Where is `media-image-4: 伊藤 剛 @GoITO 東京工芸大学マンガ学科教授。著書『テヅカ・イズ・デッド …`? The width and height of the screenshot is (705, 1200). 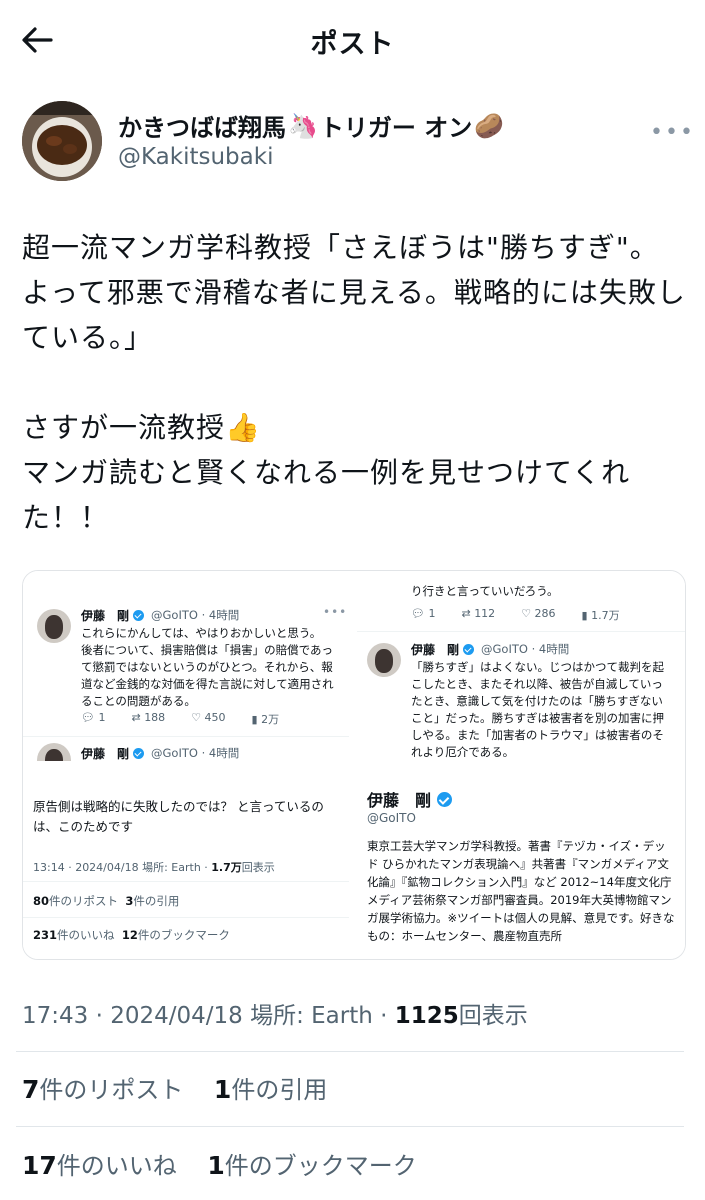
media-image-4: 伊藤 剛 @GoITO 東京工芸大学マンガ学科教授。著書『テヅカ・イズ・デッド … is located at coordinates (521, 863).